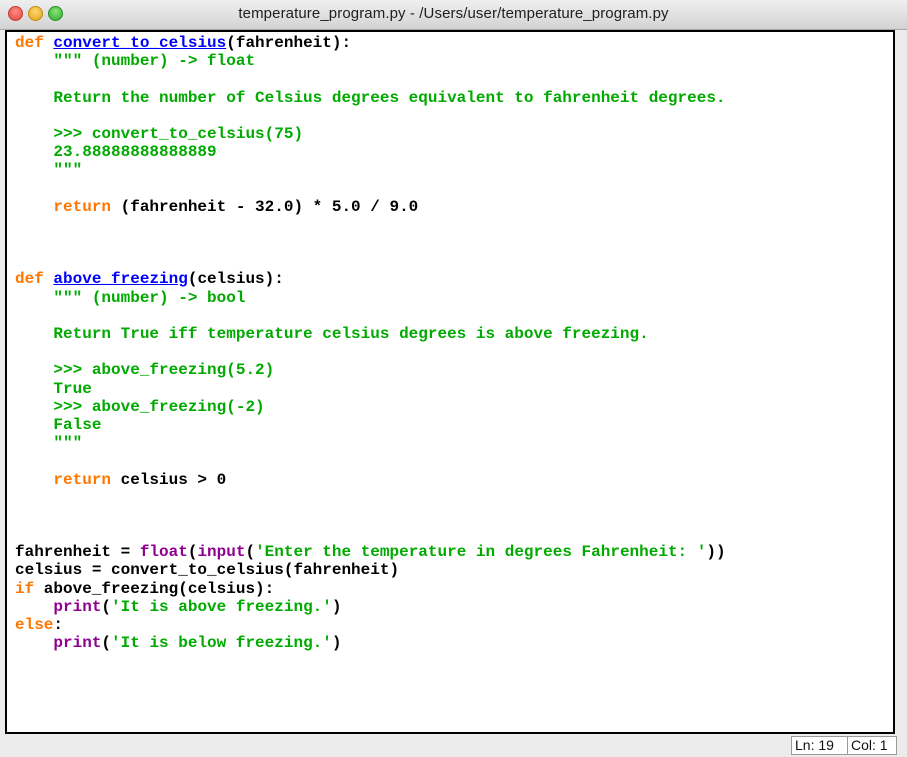 Image resolution: width=907 pixels, height=757 pixels. Describe the element at coordinates (370, 61) in the screenshot. I see `code-line: """ (number) -> float` at that location.